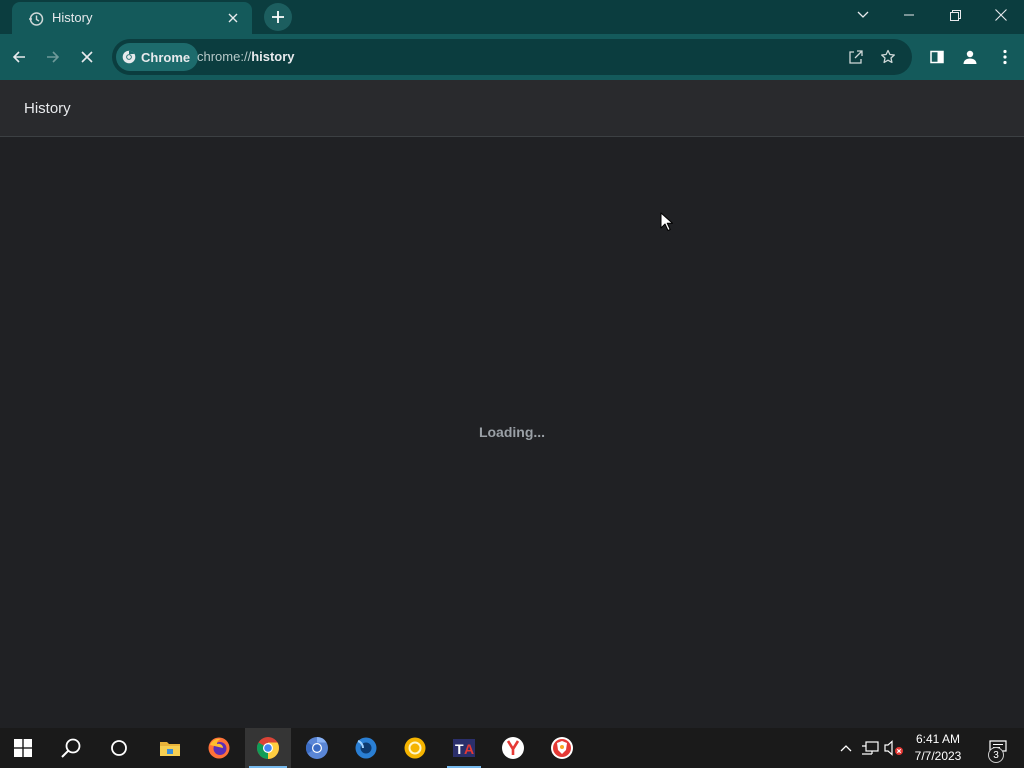 This screenshot has width=1024, height=768. I want to click on address-bar: Chrome chrome://history, so click(512, 57).